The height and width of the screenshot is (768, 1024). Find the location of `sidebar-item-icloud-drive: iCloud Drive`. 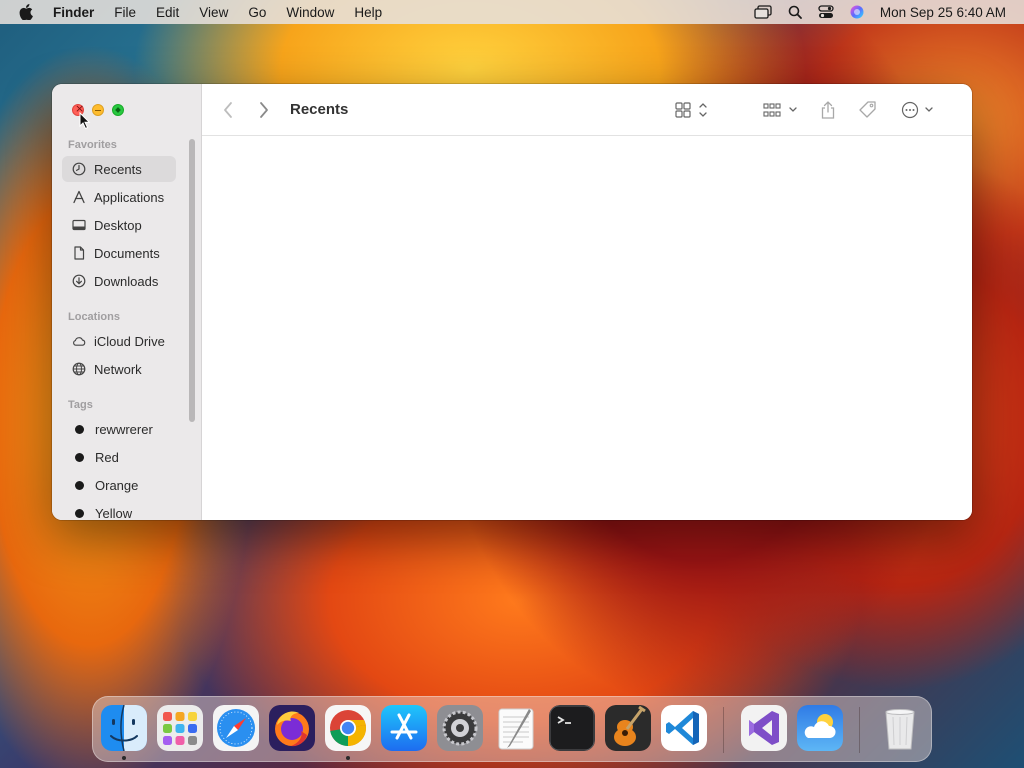

sidebar-item-icloud-drive: iCloud Drive is located at coordinates (119, 341).